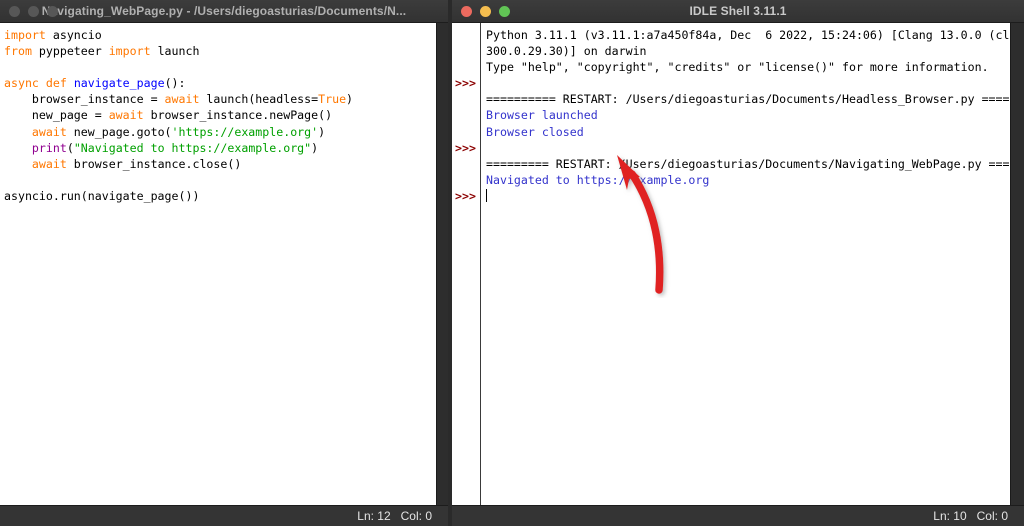 Image resolution: width=1024 pixels, height=526 pixels. I want to click on code-token: new_page =, so click(56, 115).